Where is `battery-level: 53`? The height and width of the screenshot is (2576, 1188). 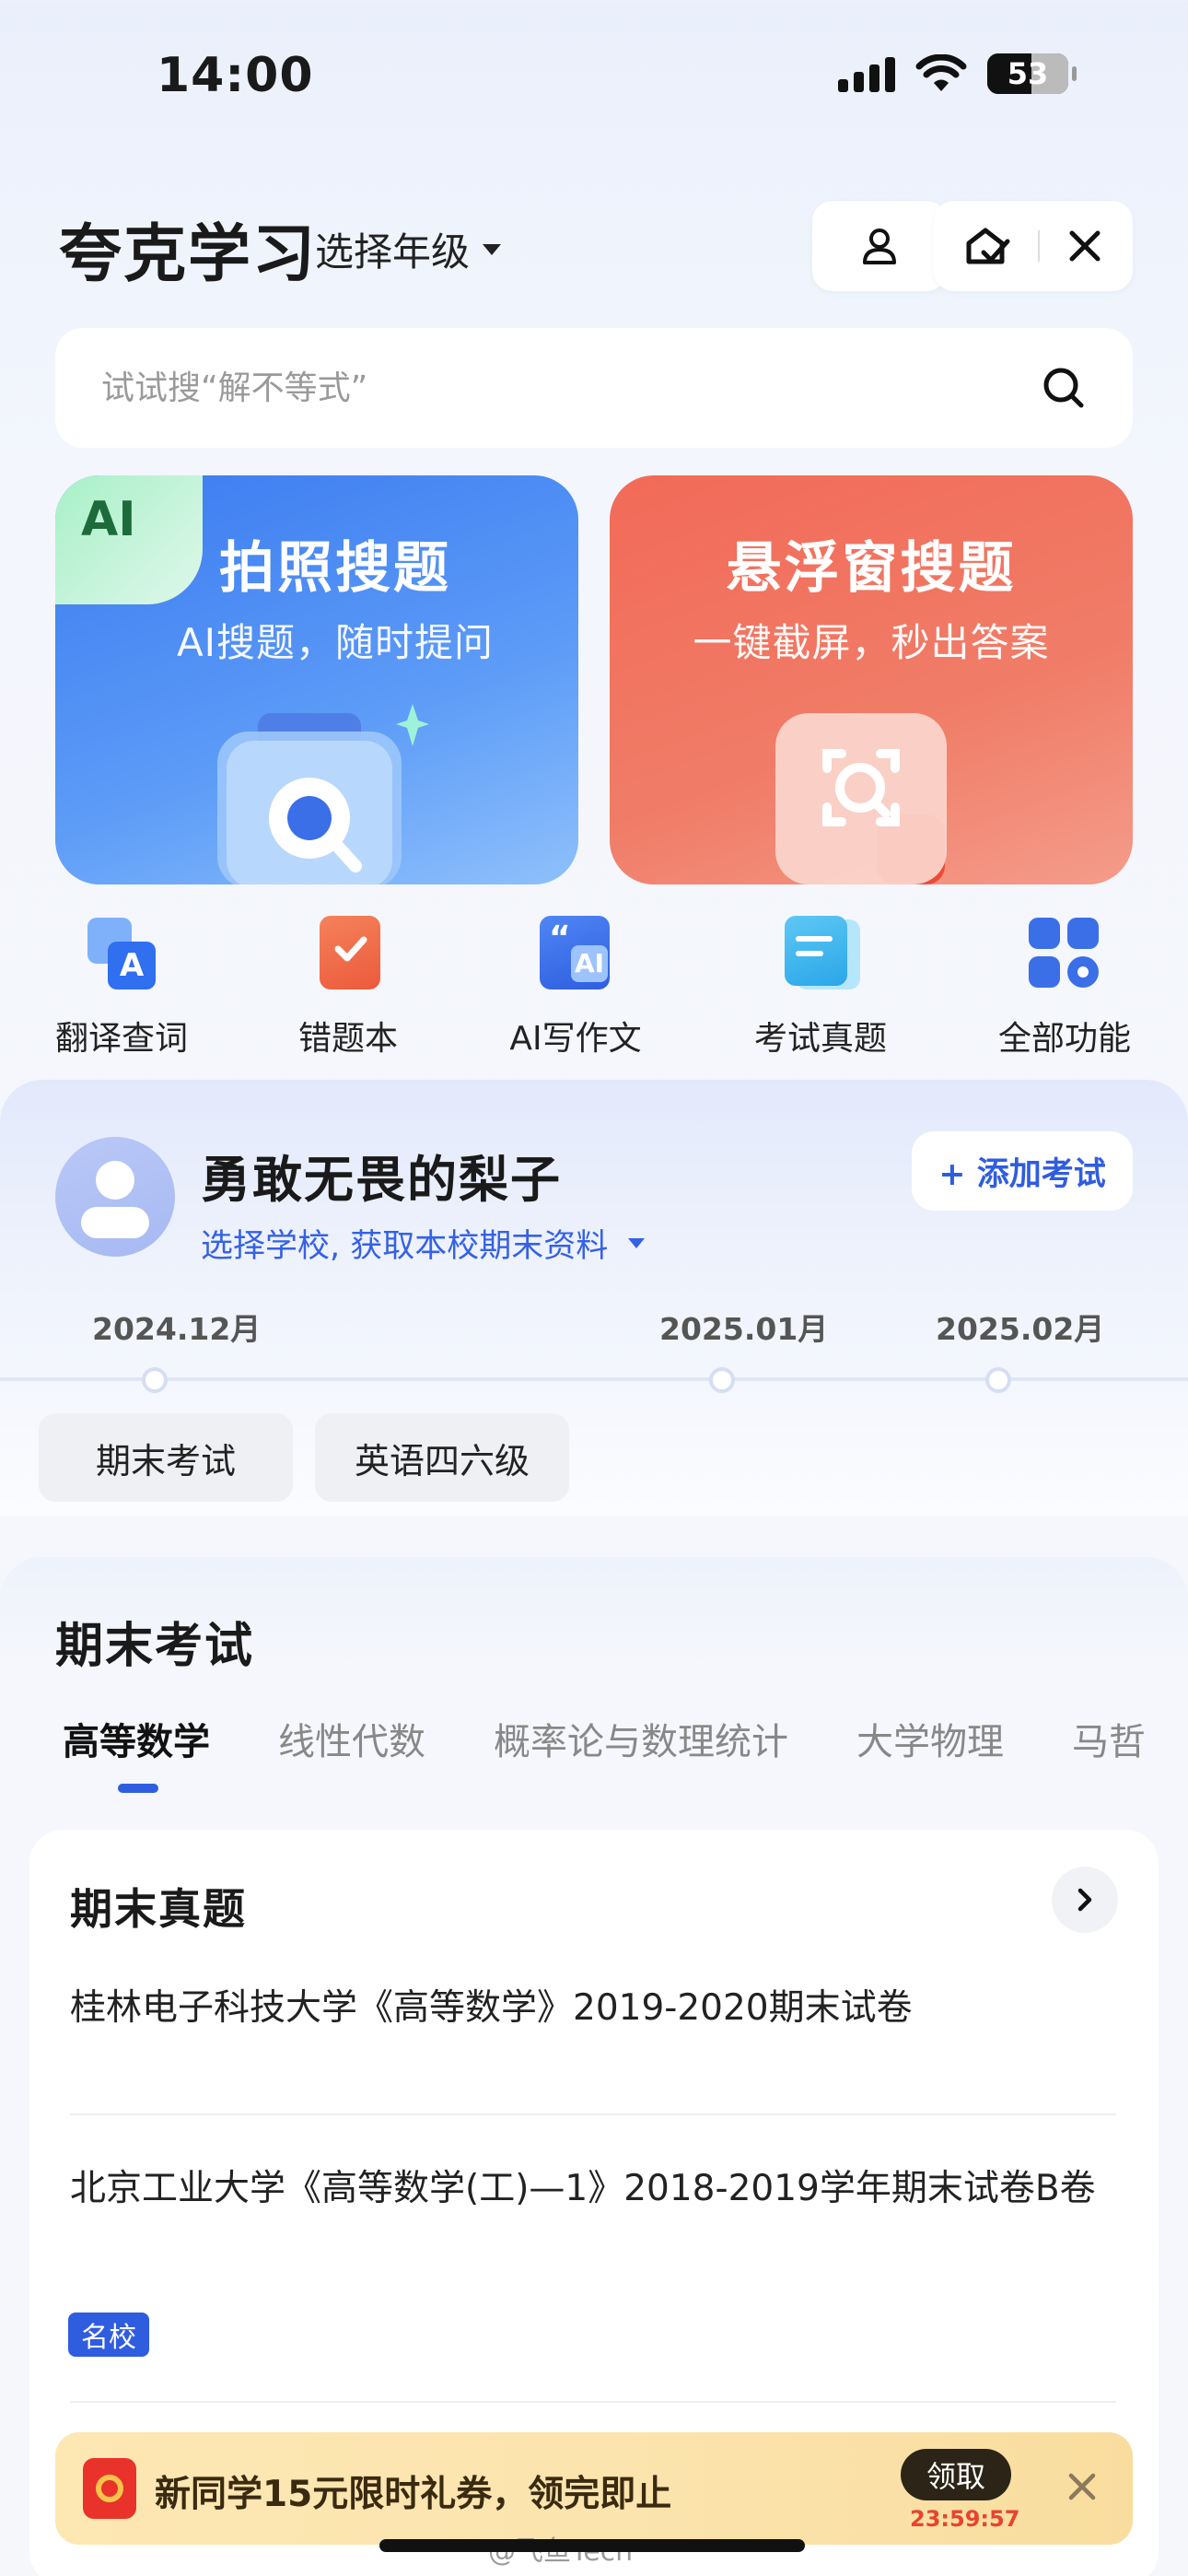 battery-level: 53 is located at coordinates (1028, 73).